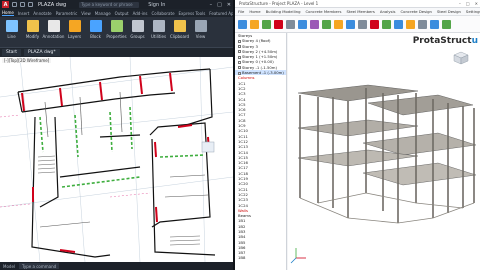  Describe the element at coordinates (5, 4) in the screenshot. I see `cad-app-logo: A` at that location.